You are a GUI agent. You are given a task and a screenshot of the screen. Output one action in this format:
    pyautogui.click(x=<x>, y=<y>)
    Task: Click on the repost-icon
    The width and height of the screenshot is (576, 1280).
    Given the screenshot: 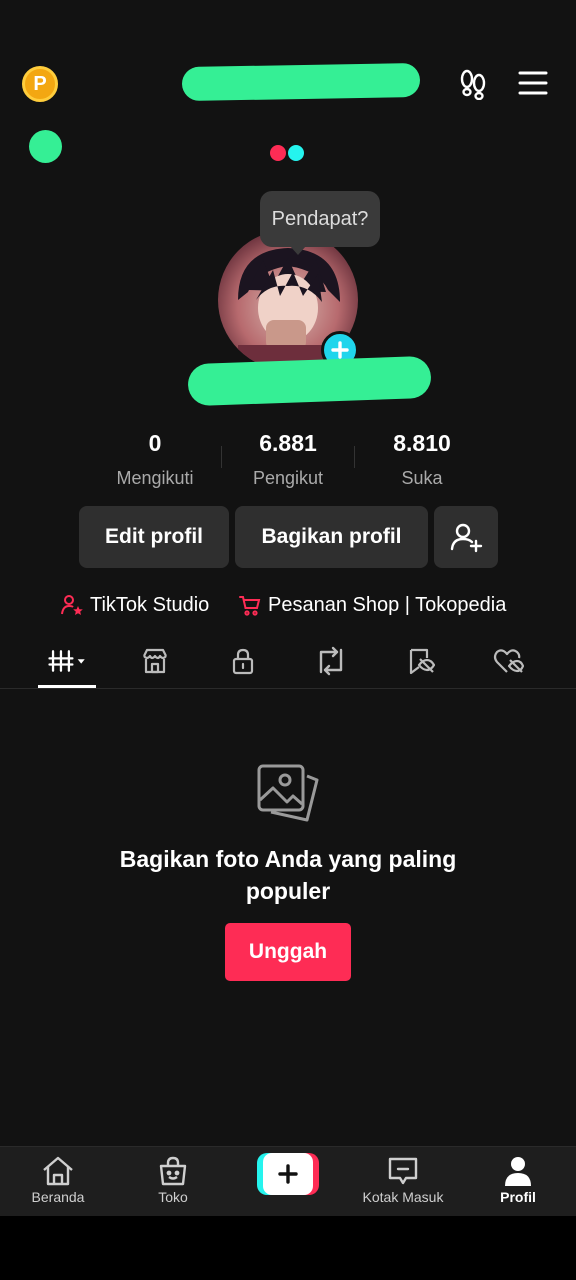 What is the action you would take?
    pyautogui.click(x=331, y=661)
    